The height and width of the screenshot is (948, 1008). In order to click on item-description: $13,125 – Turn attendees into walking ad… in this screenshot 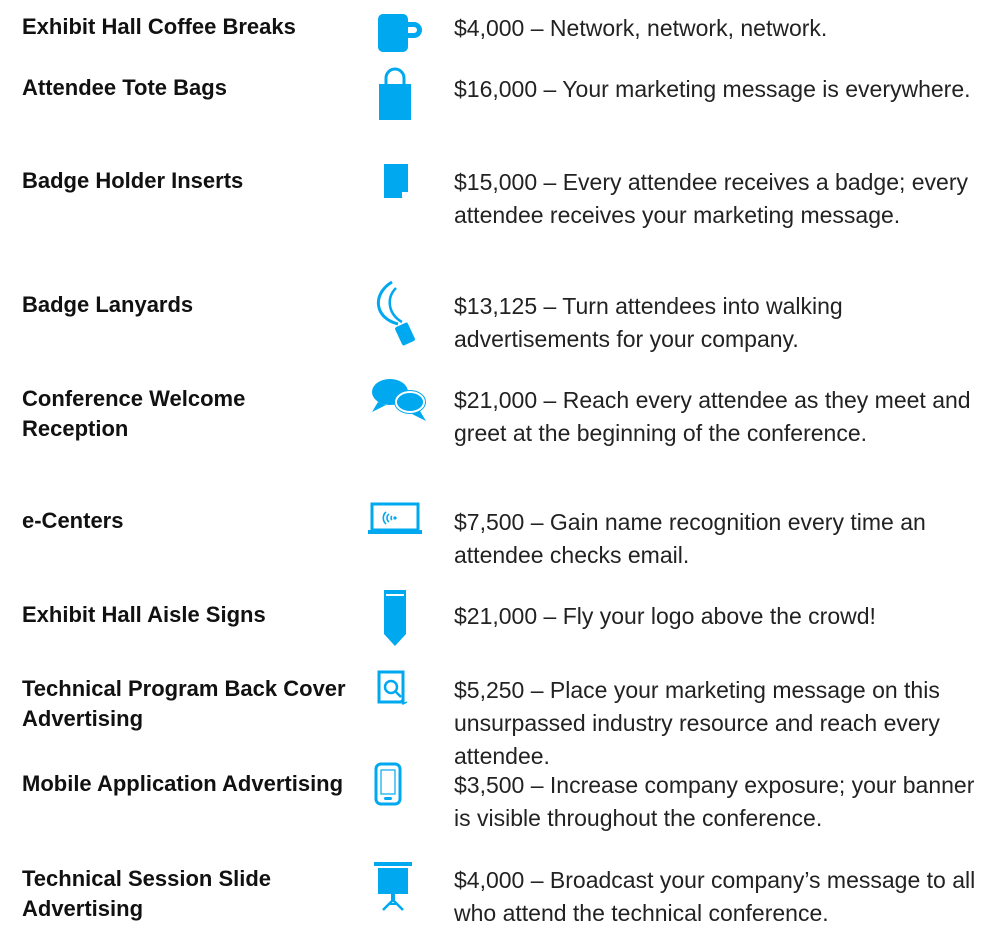, I will do `click(648, 322)`.